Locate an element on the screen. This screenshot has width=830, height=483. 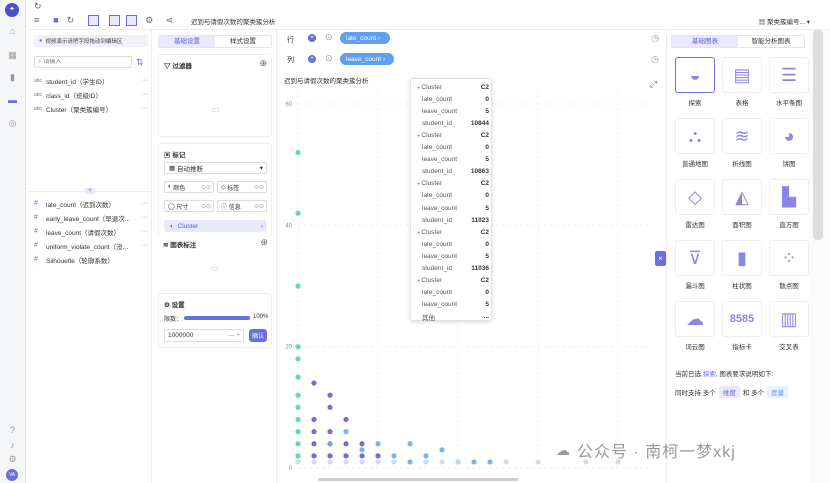
chart-type-histogram: ▙ is located at coordinates (789, 197).